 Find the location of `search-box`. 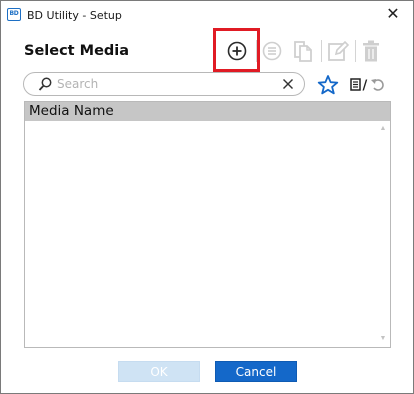

search-box is located at coordinates (164, 84).